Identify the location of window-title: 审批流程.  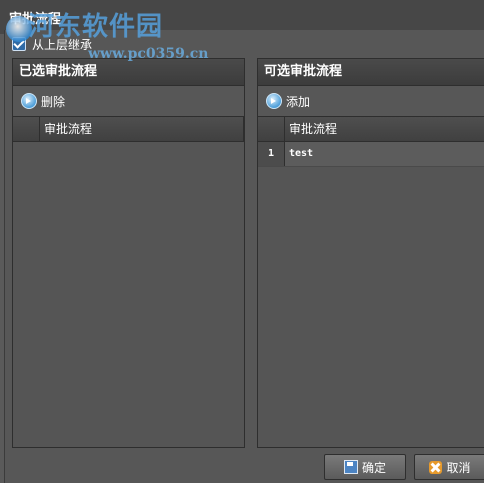
(35, 19).